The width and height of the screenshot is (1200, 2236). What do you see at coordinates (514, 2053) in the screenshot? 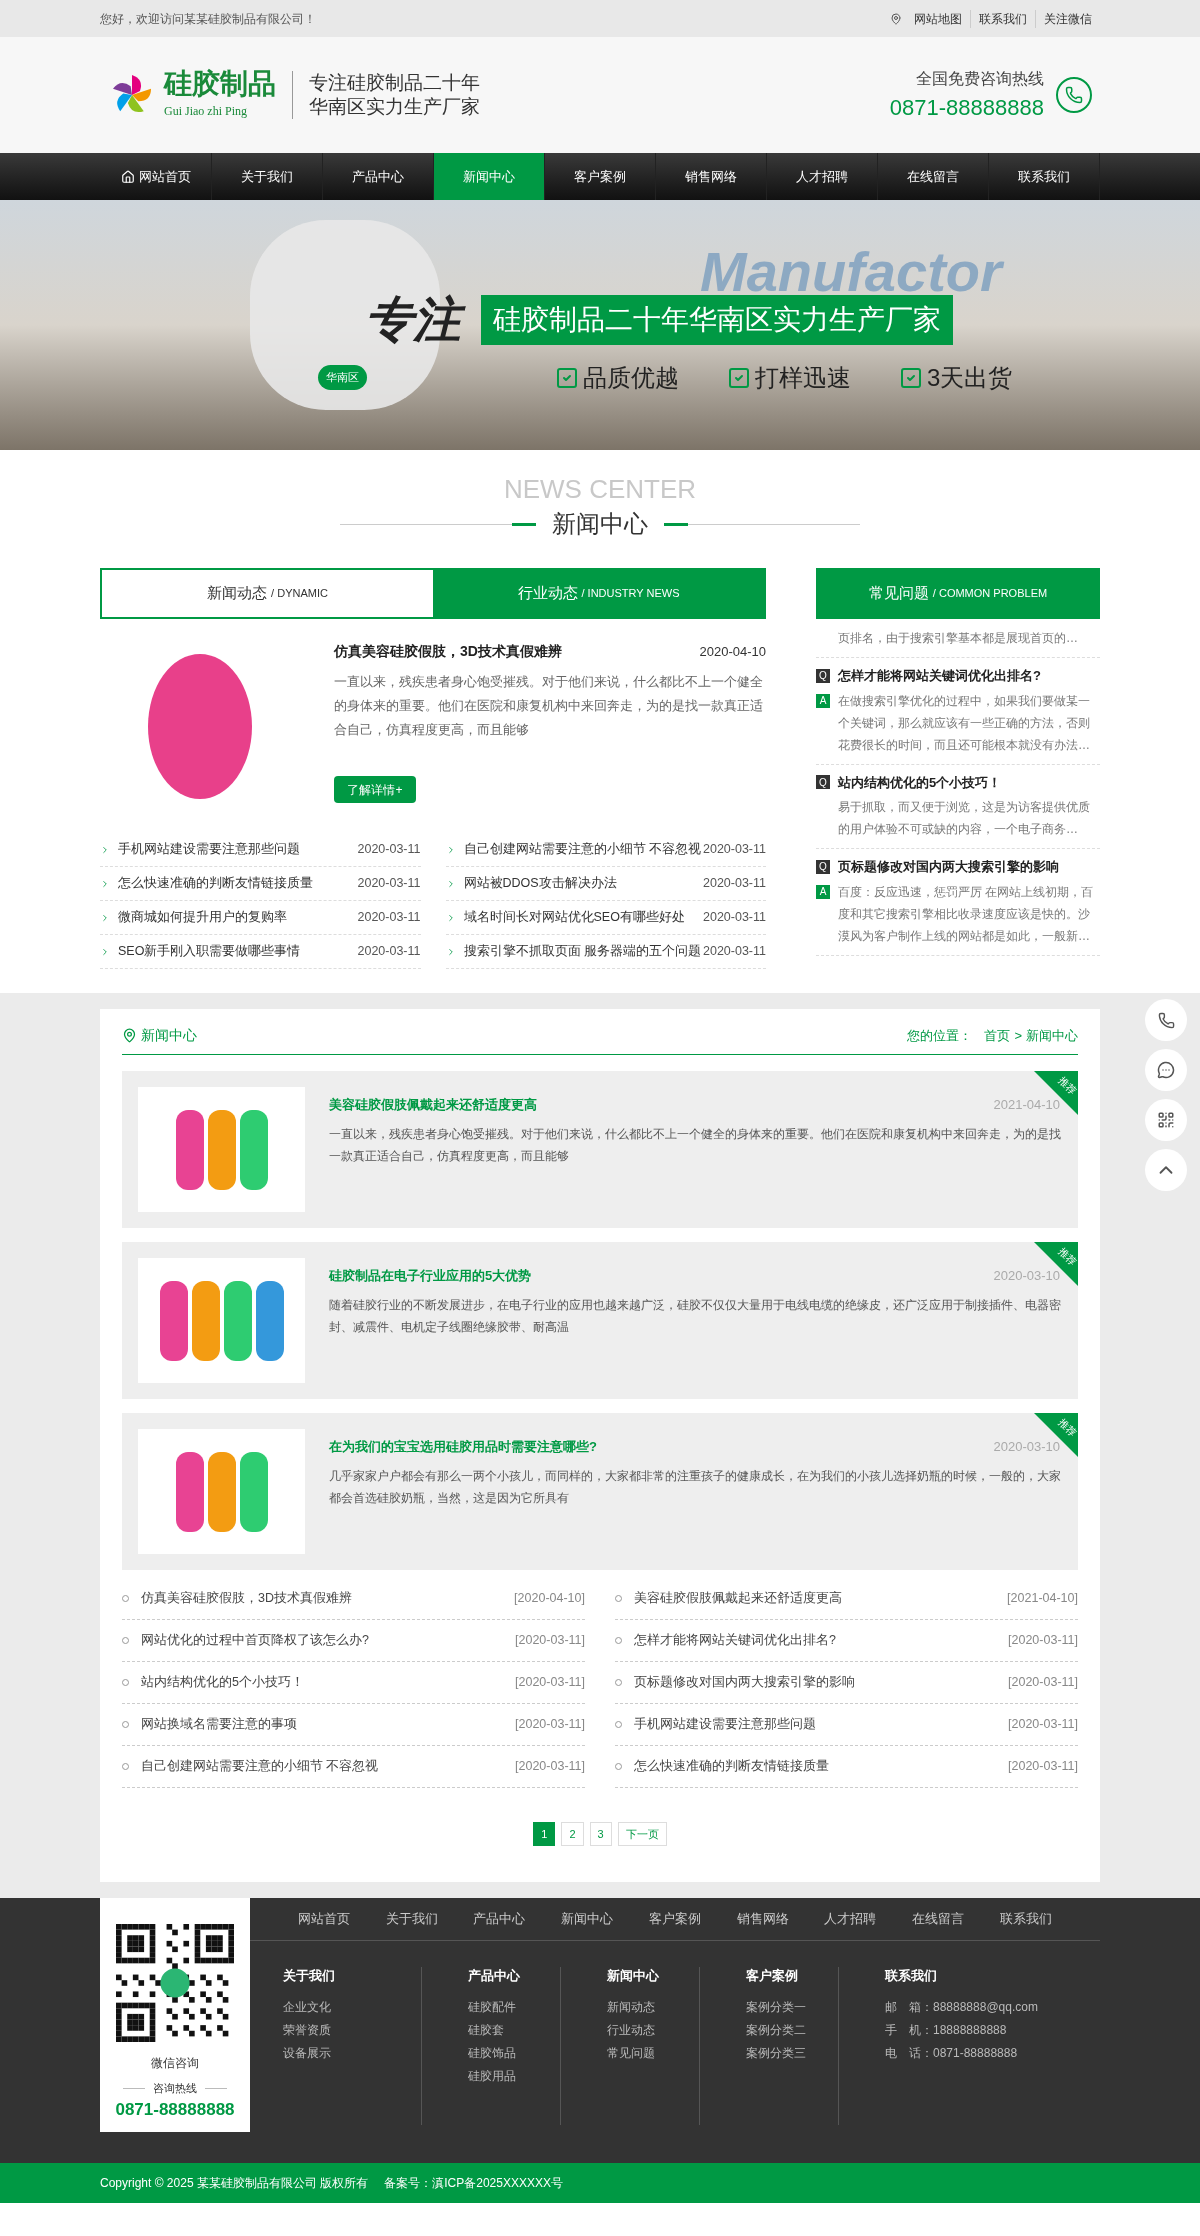
I see `footer-link: 硅胶饰品` at bounding box center [514, 2053].